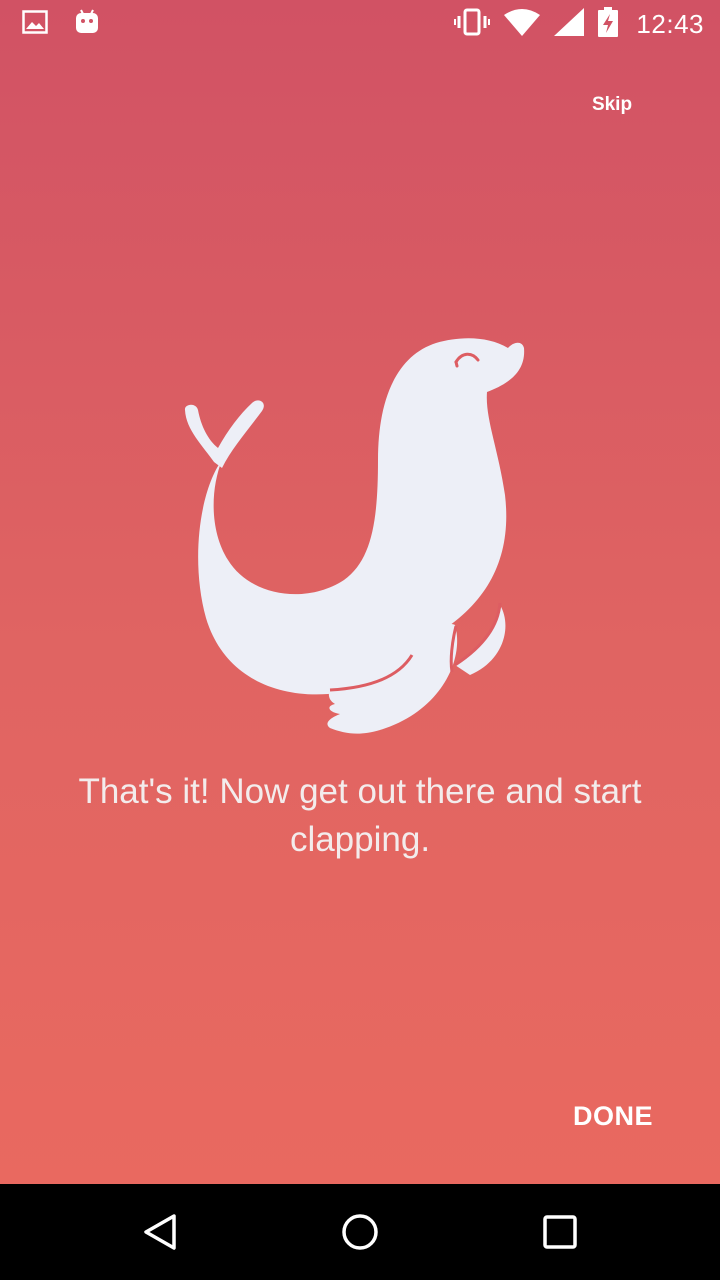 The height and width of the screenshot is (1280, 720). What do you see at coordinates (87, 24) in the screenshot?
I see `android-icon` at bounding box center [87, 24].